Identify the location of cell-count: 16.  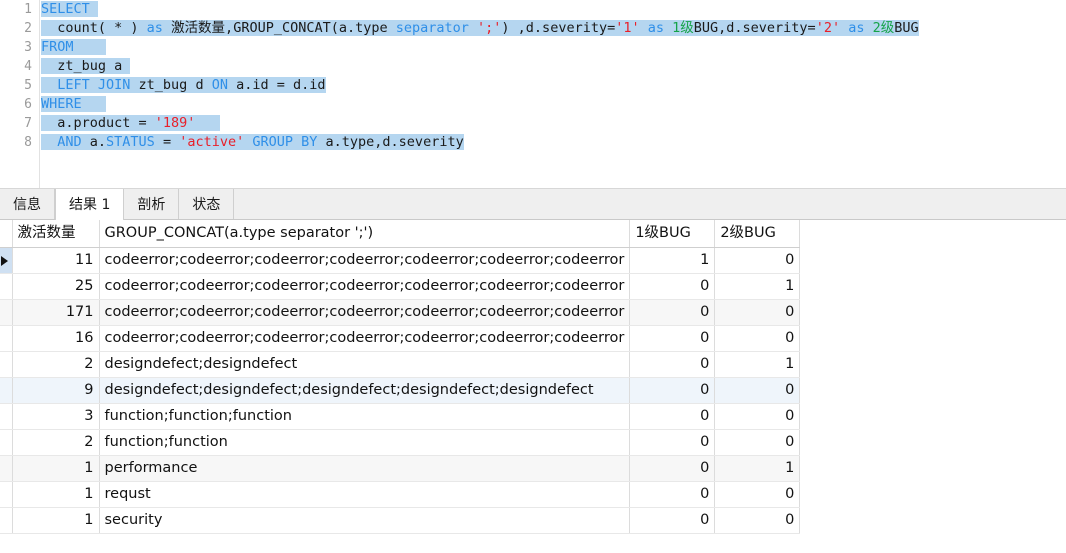
(56, 338).